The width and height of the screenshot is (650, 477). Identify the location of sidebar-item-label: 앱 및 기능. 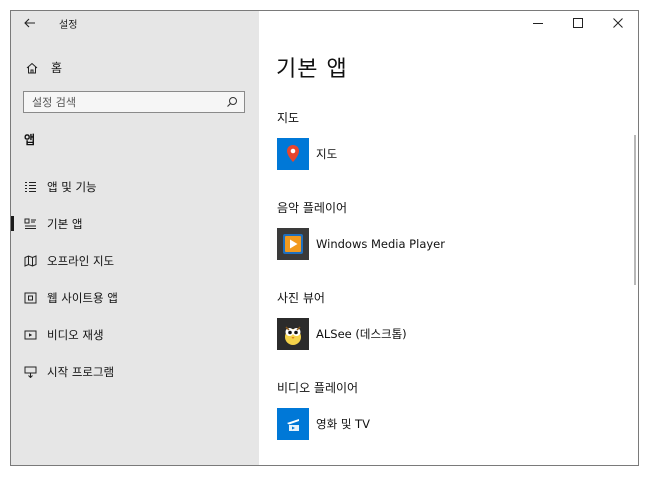
(72, 186).